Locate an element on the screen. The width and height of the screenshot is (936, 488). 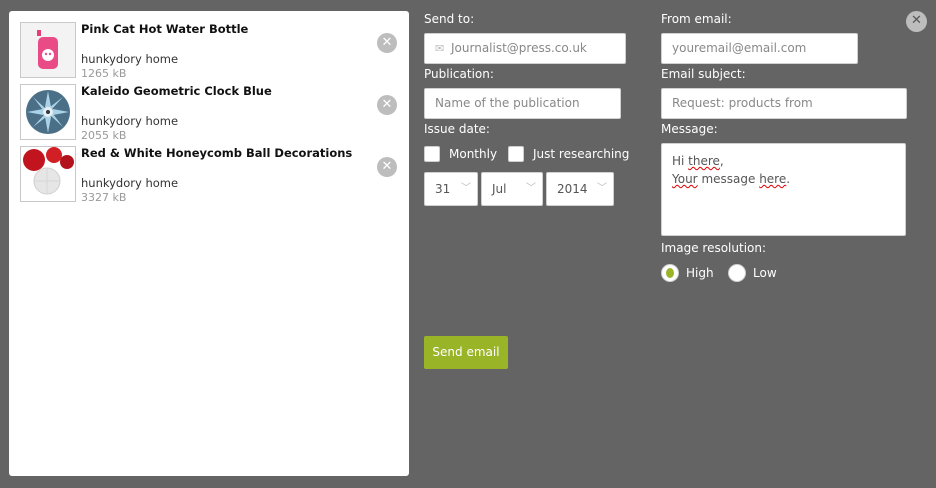
issue-date-label: Issue date: is located at coordinates (457, 129).